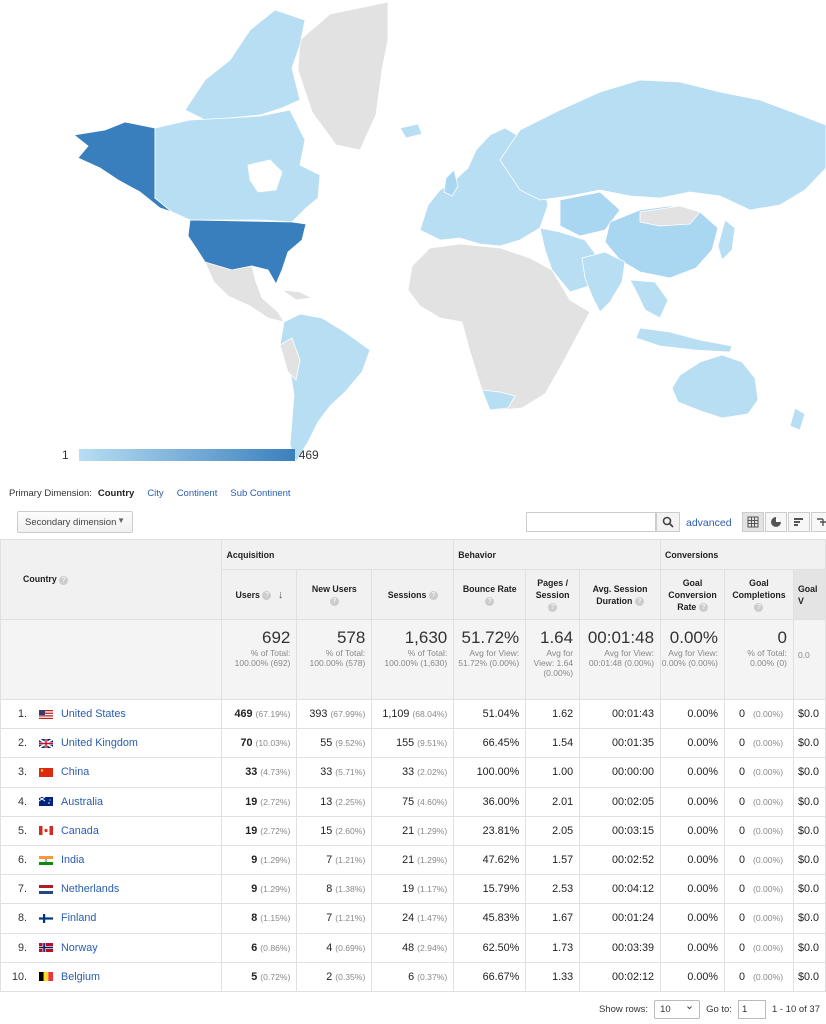  What do you see at coordinates (75, 522) in the screenshot?
I see `secondary-dimension-dropdown: Secondary dimension ▼` at bounding box center [75, 522].